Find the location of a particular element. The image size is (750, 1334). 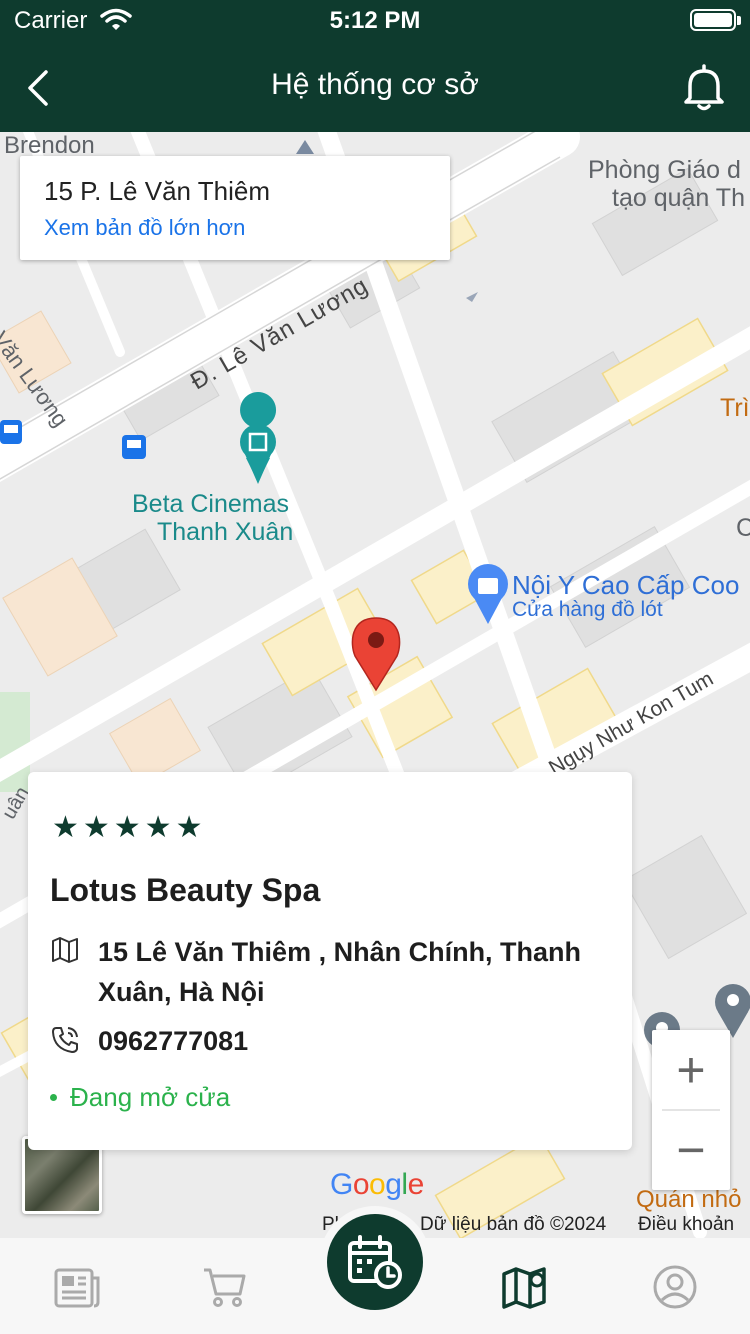

map-poi-label: Thanh Xuân is located at coordinates (225, 532).